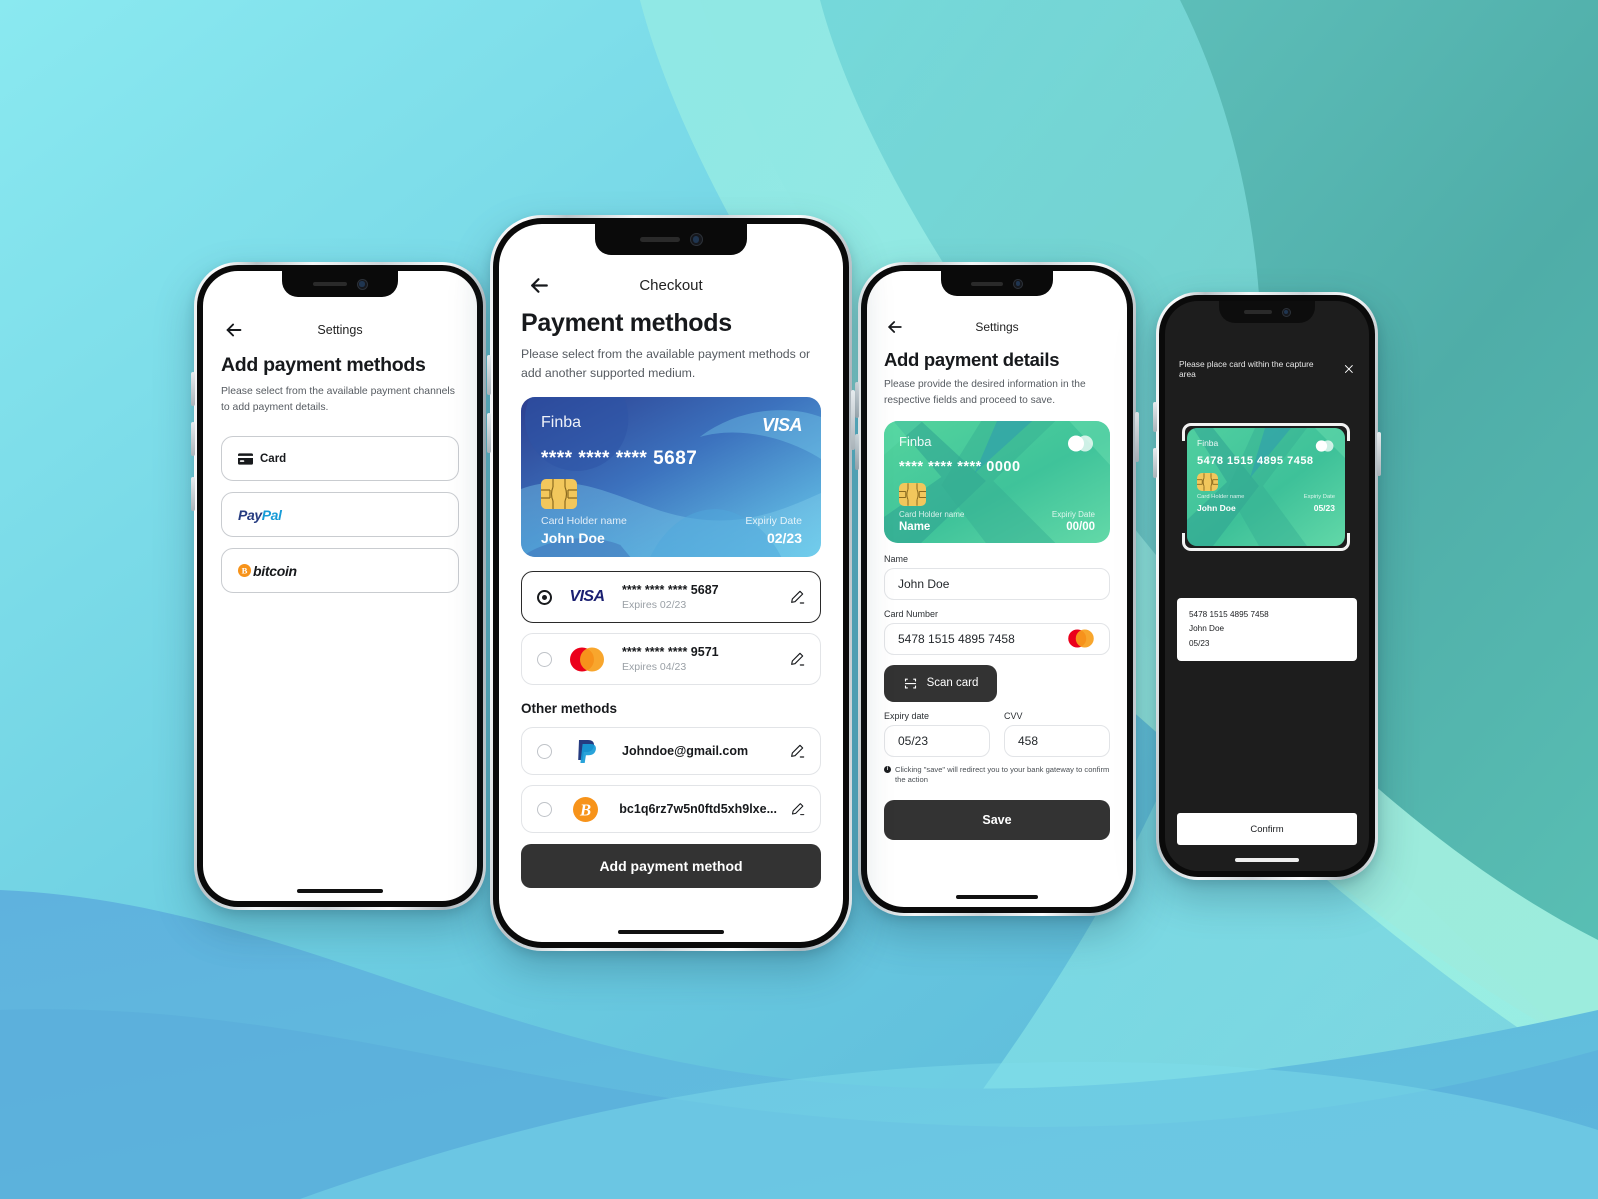 This screenshot has width=1598, height=1199. I want to click on method-row-visa: VISA **** **** **** 5687 Expires 02/23, so click(671, 597).